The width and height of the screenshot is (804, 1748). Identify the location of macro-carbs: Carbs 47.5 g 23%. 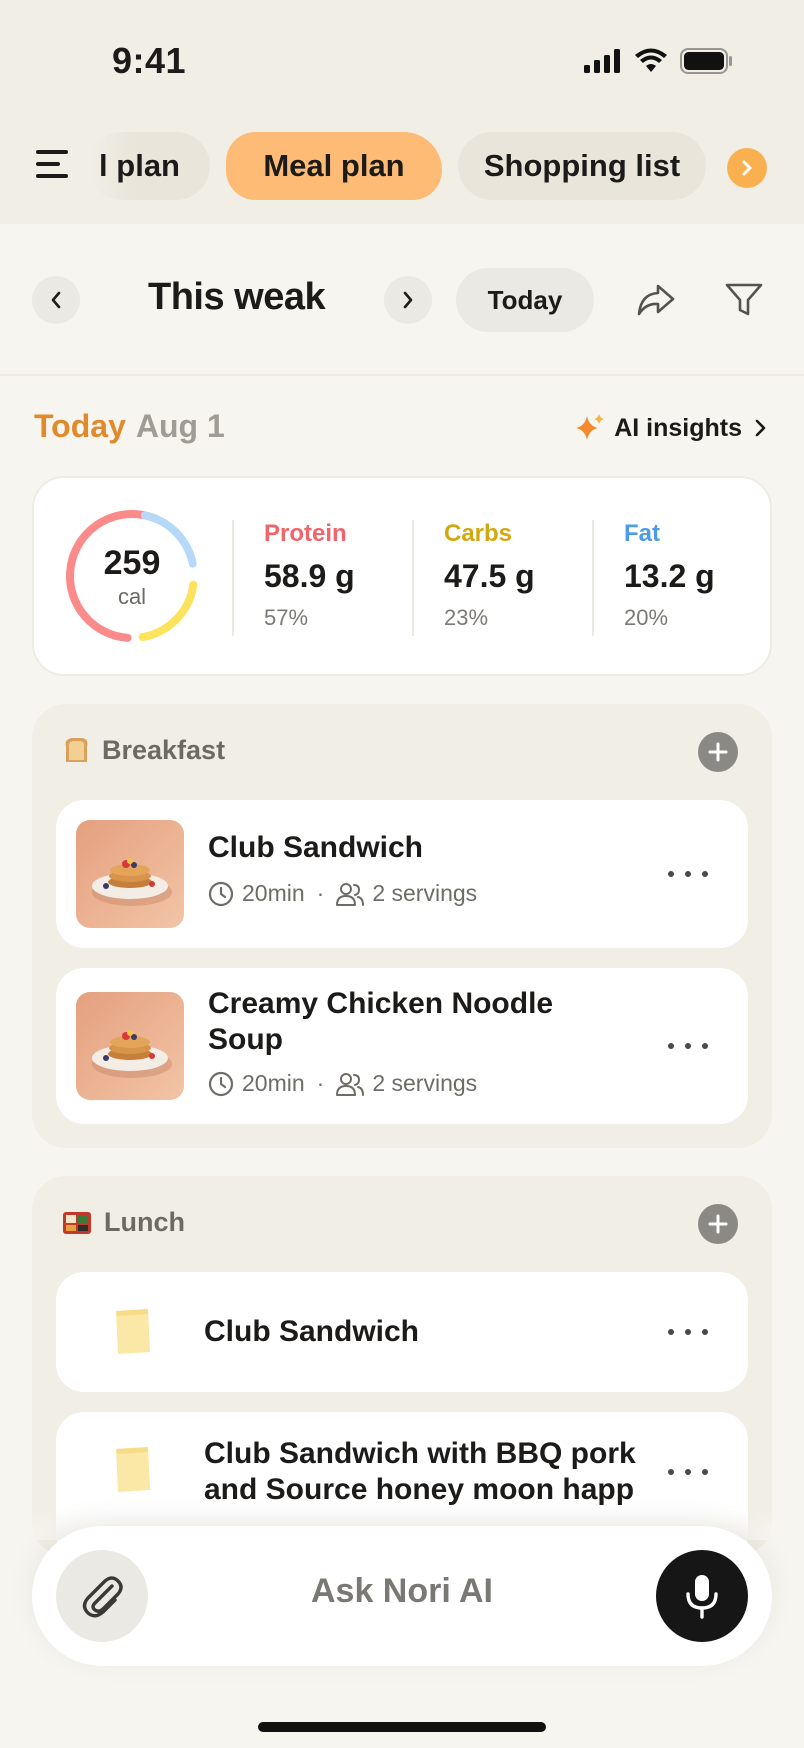
(497, 578).